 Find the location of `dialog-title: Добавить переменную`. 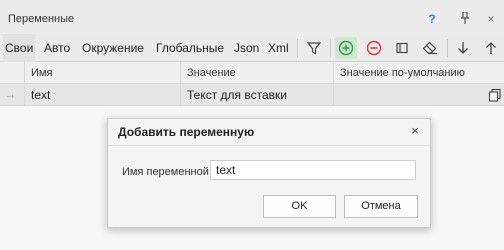

dialog-title: Добавить переменную is located at coordinates (186, 132).